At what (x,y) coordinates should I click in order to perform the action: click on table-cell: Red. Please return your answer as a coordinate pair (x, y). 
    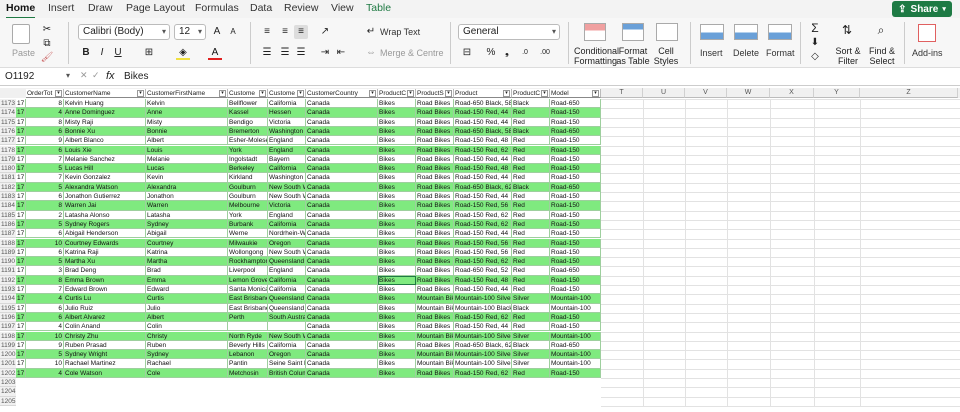
    Looking at the image, I should click on (531, 373).